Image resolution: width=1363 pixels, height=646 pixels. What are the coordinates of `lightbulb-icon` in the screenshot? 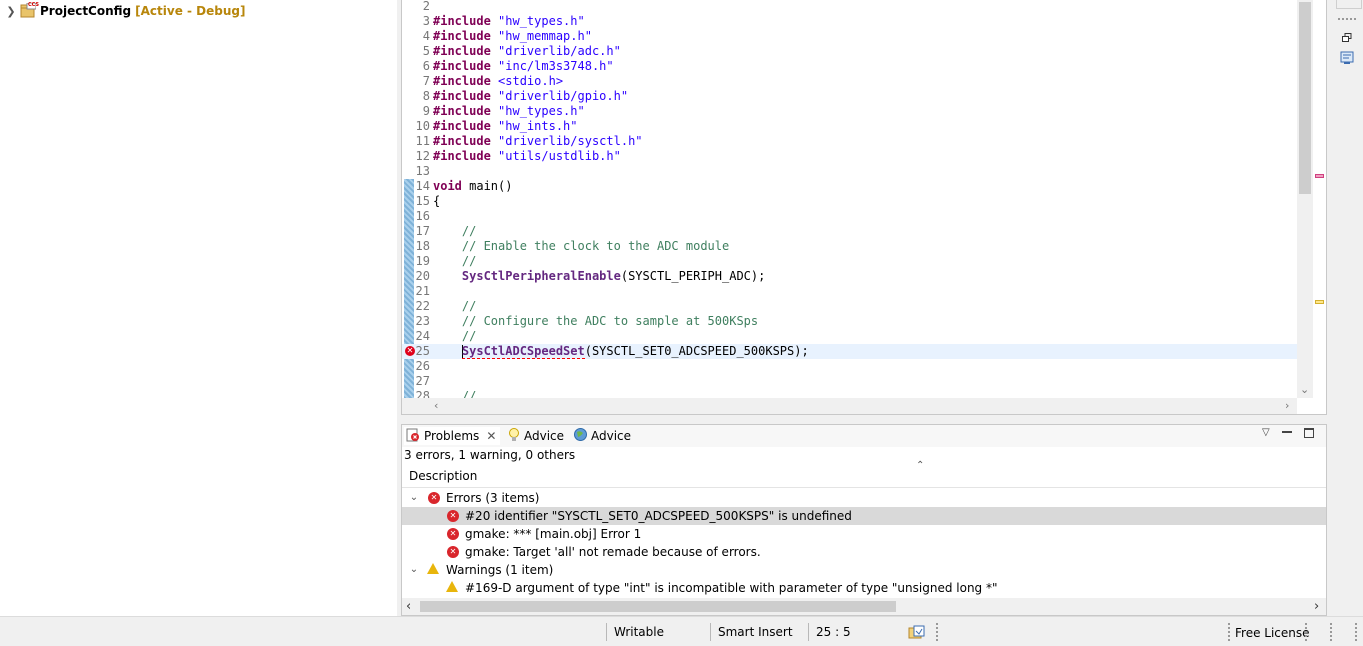 It's located at (514, 436).